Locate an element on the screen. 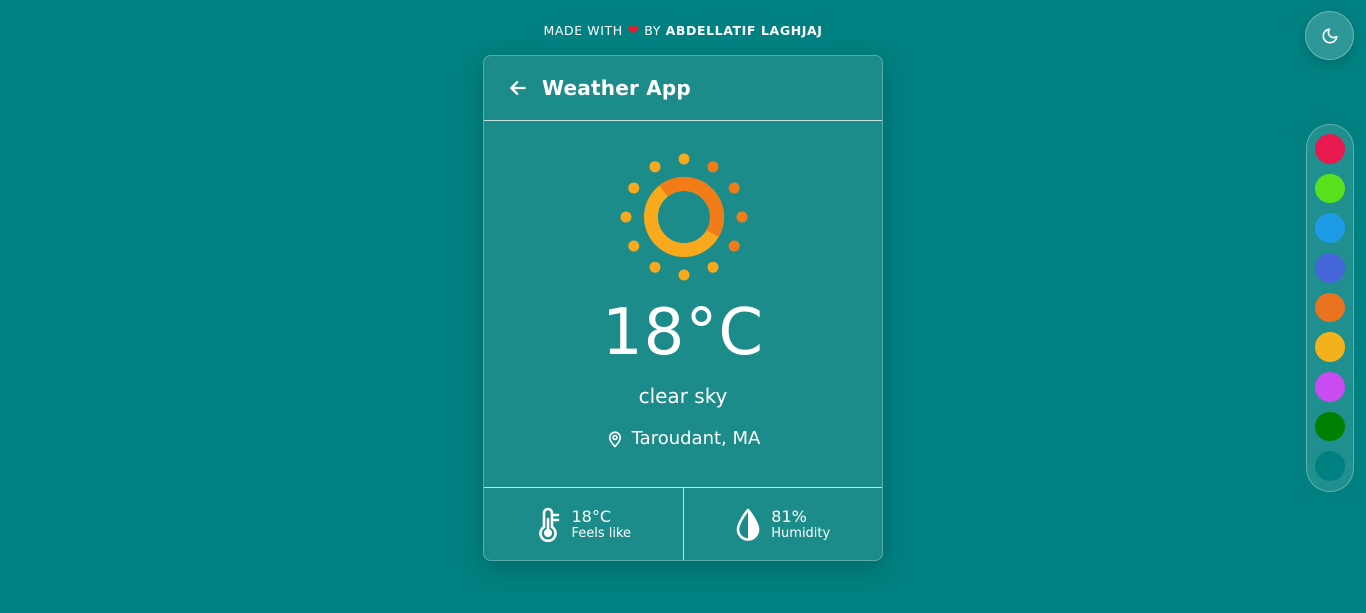  location: Taroudant, MA is located at coordinates (683, 438).